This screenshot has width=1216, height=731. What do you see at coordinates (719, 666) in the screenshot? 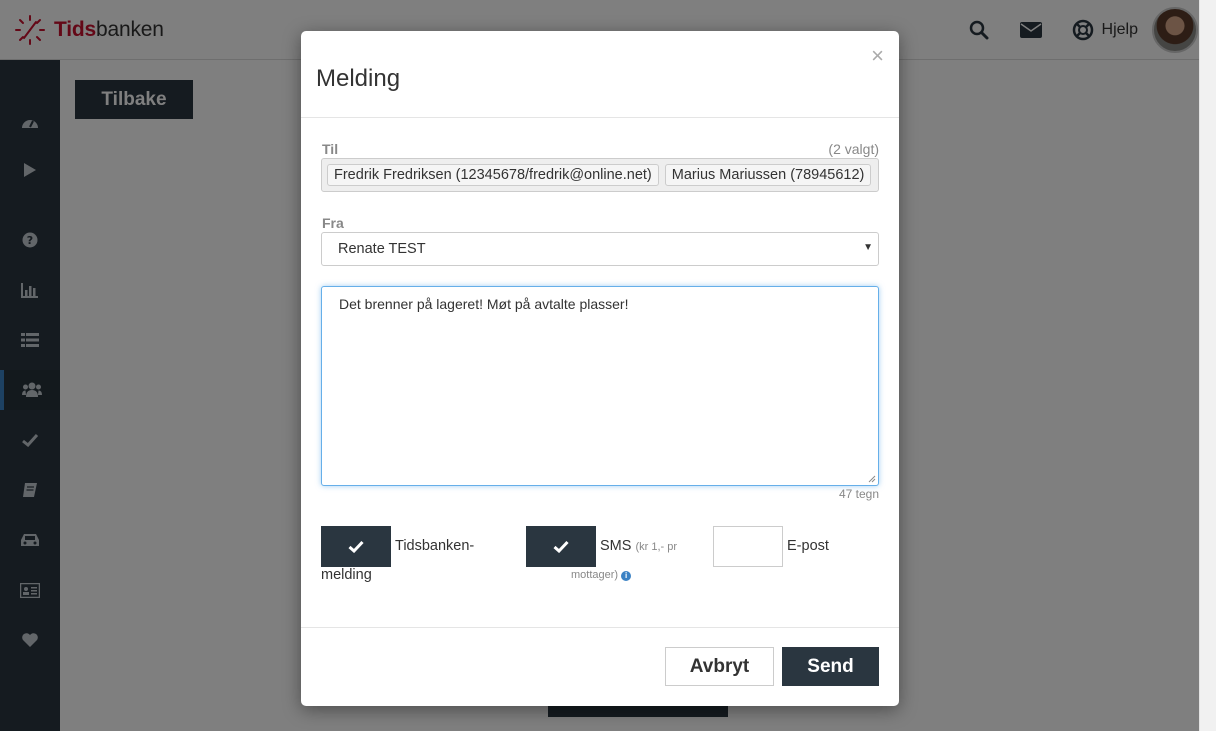
I see `cancel-button: Avbryt` at bounding box center [719, 666].